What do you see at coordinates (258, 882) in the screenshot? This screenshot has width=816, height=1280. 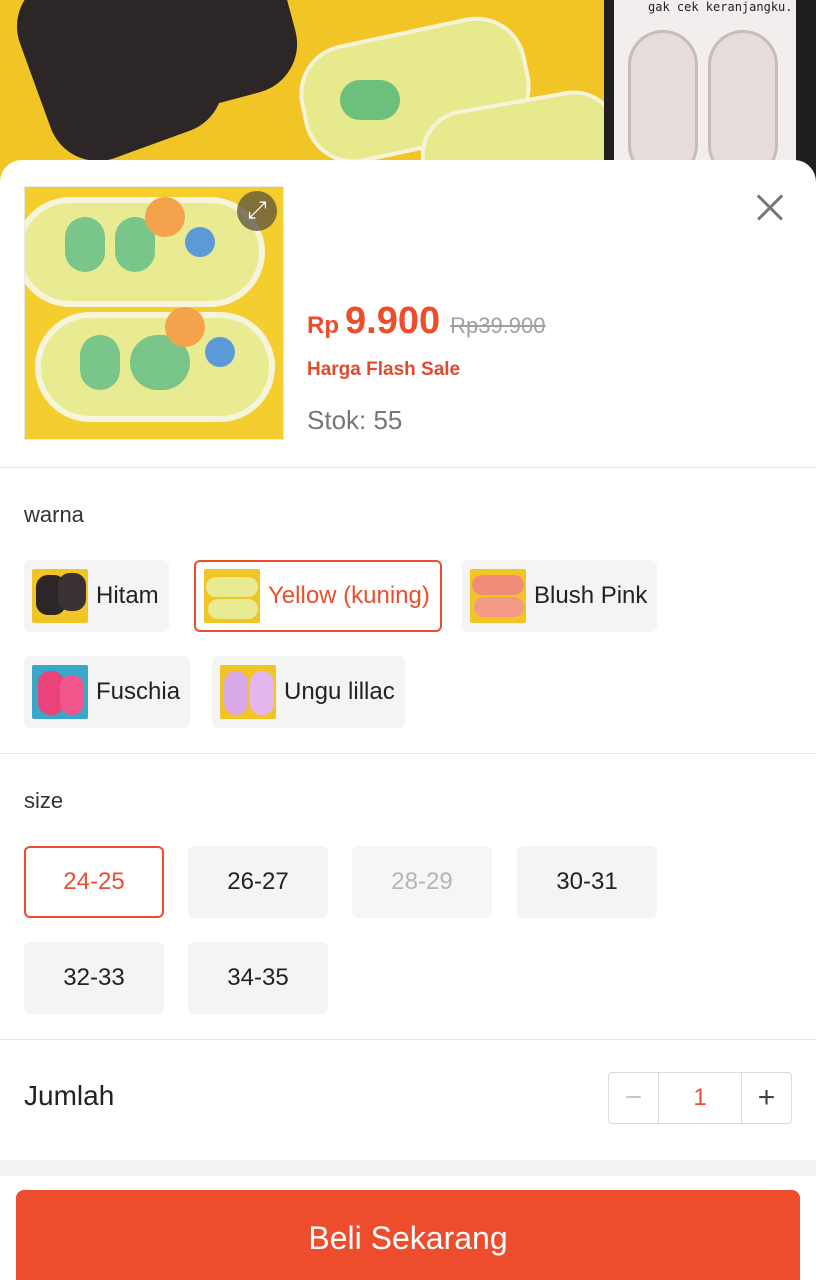 I see `size-option-26-27: 26-27` at bounding box center [258, 882].